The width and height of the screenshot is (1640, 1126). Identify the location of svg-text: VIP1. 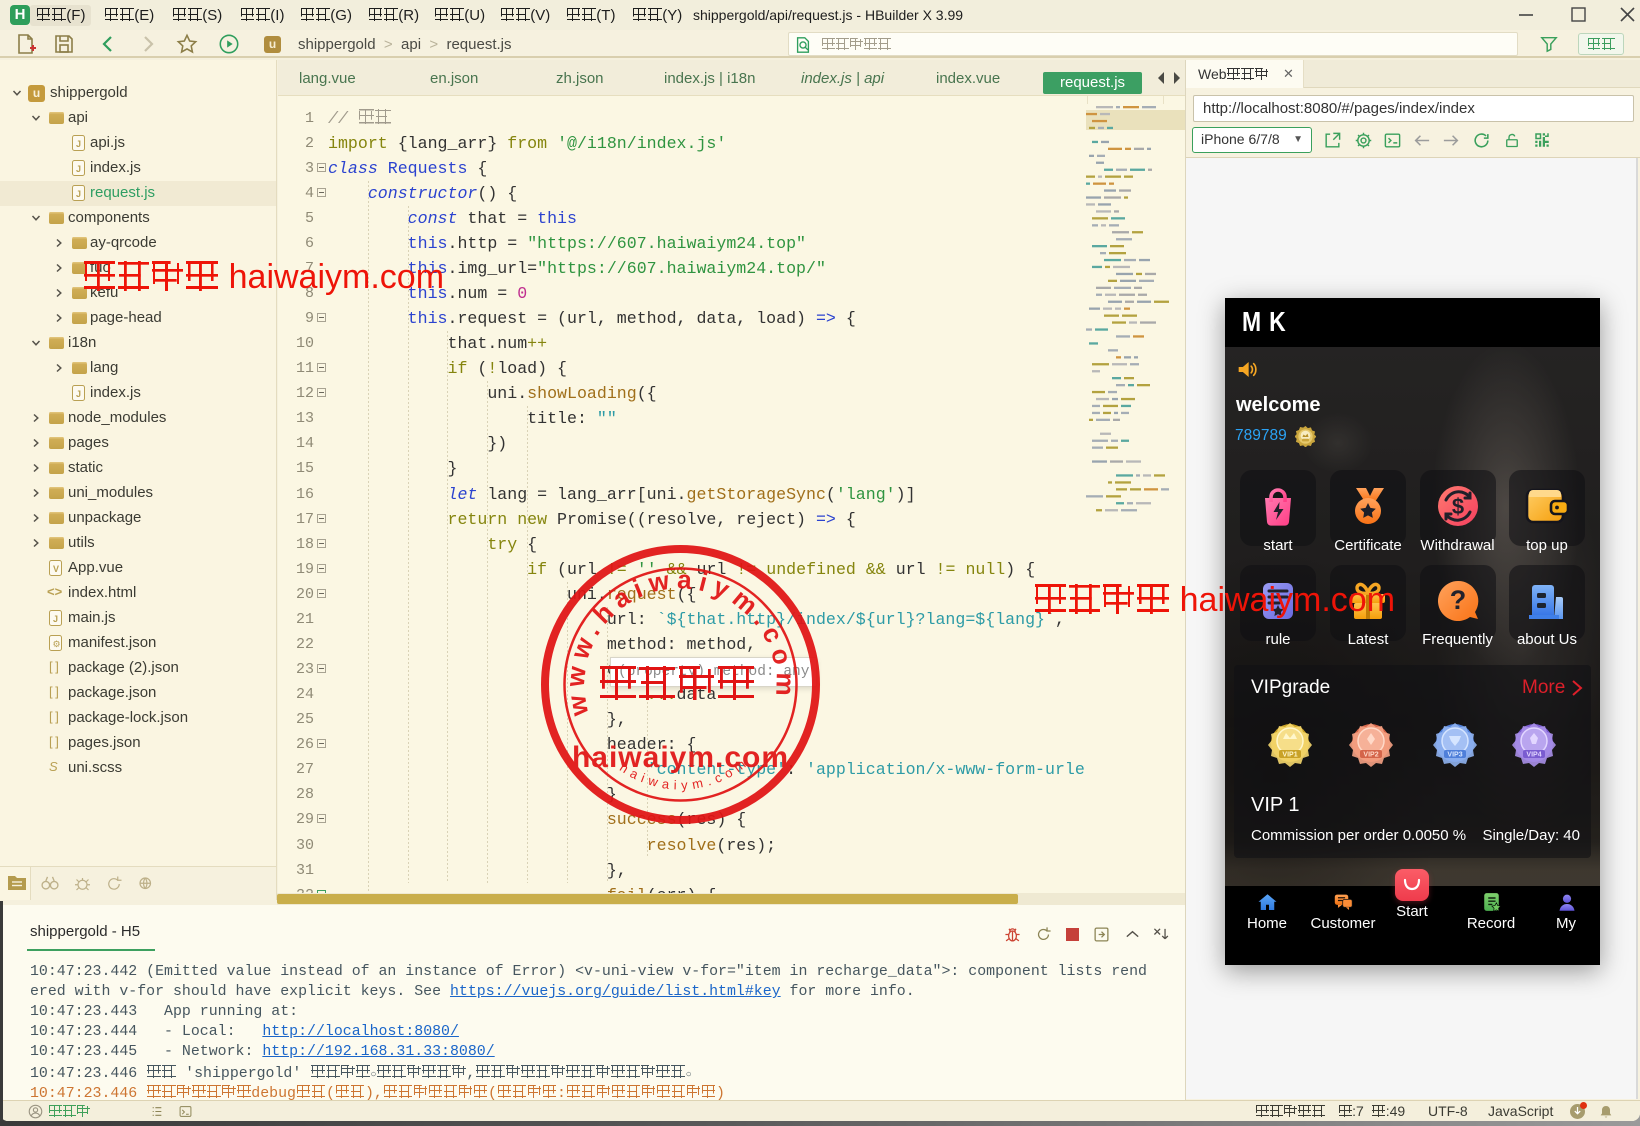
(1289, 755).